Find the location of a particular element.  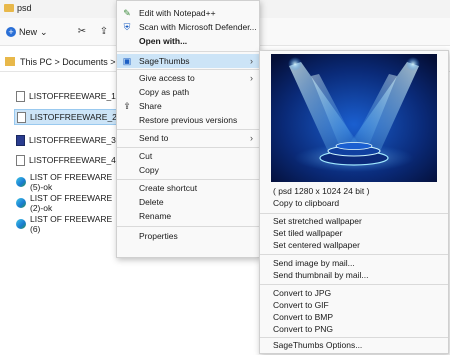

menu-item-label: Convert to GIF is located at coordinates (301, 305).